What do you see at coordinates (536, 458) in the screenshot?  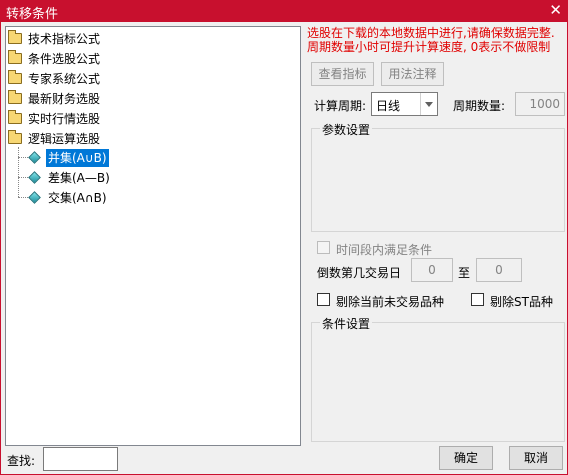 I see `cancel-button: 取消` at bounding box center [536, 458].